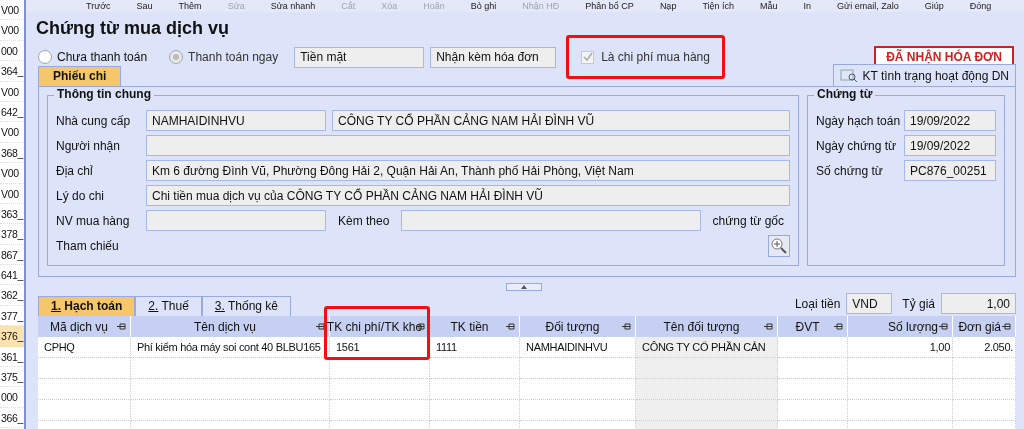 The width and height of the screenshot is (1024, 429). What do you see at coordinates (950, 170) in the screenshot?
I see `voucher-field: PC876_00251` at bounding box center [950, 170].